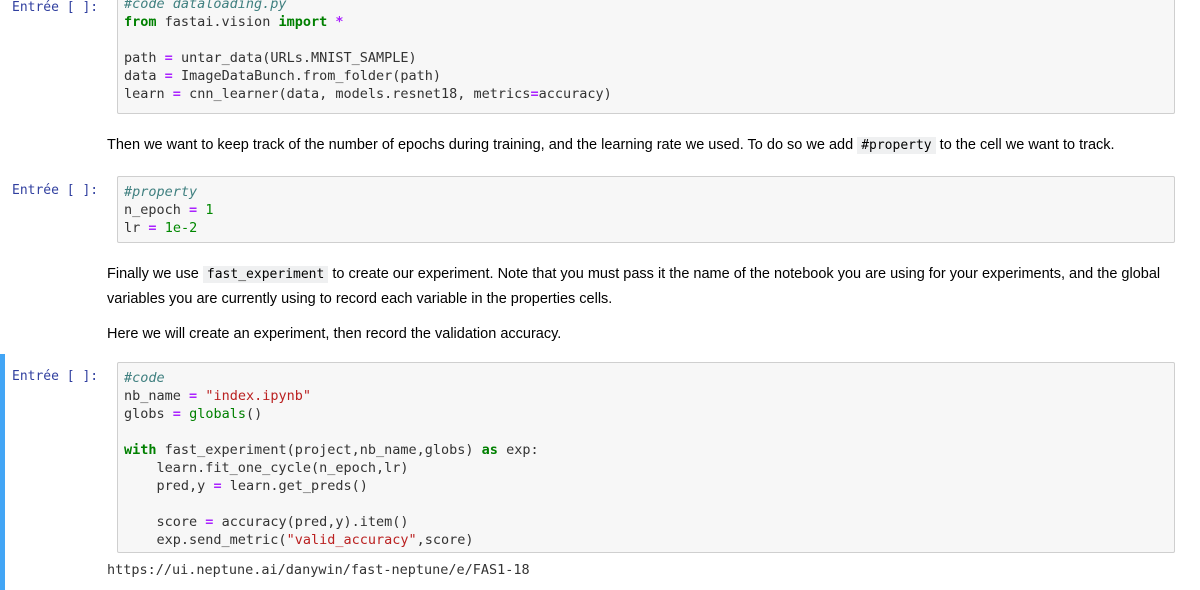 The width and height of the screenshot is (1200, 590). Describe the element at coordinates (303, 22) in the screenshot. I see `code-keyword: import` at that location.